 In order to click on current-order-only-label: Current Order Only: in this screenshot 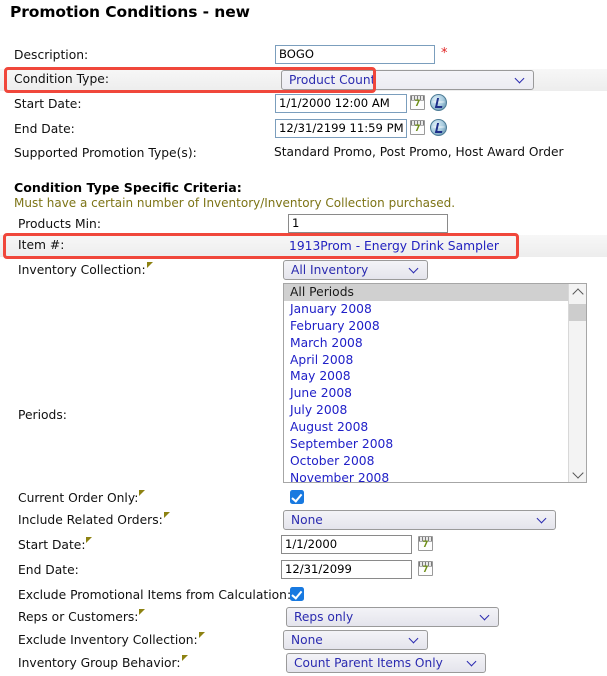, I will do `click(82, 498)`.